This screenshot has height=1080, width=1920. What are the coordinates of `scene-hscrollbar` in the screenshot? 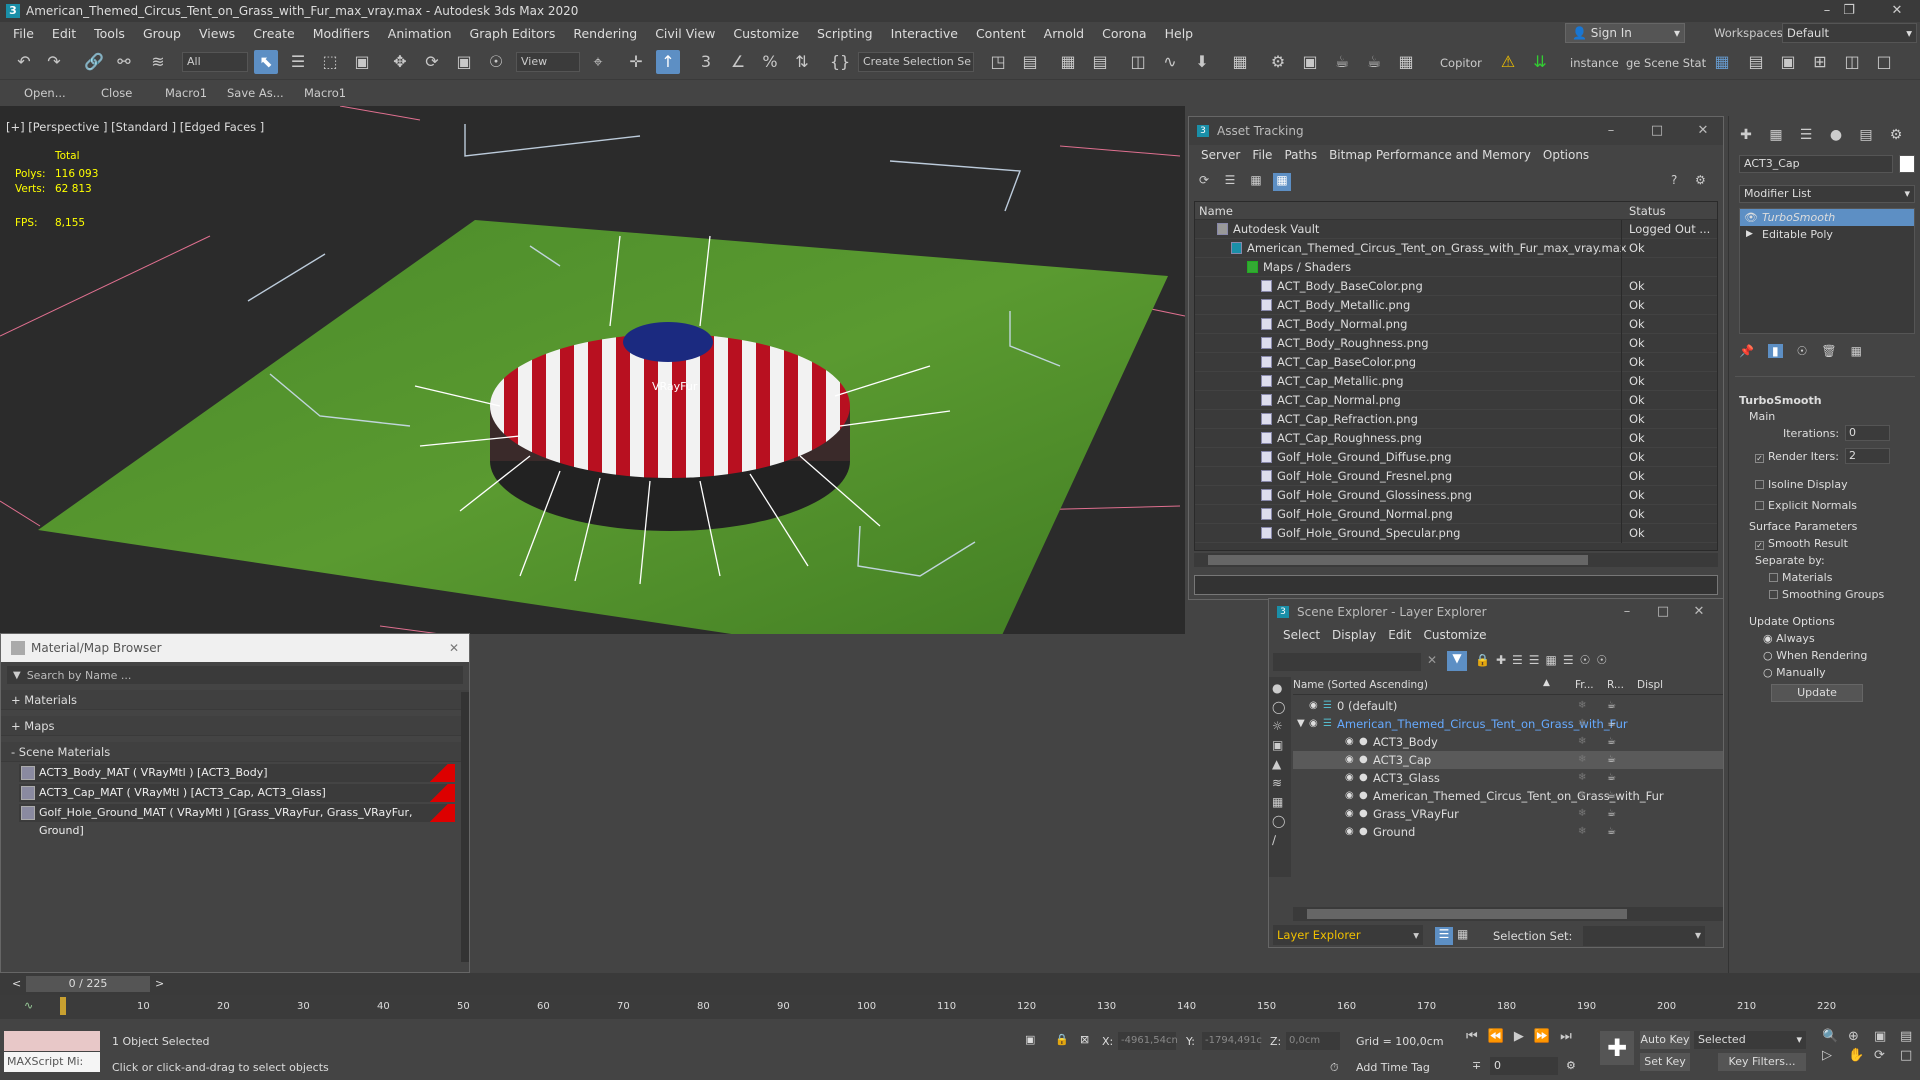 It's located at (1508, 914).